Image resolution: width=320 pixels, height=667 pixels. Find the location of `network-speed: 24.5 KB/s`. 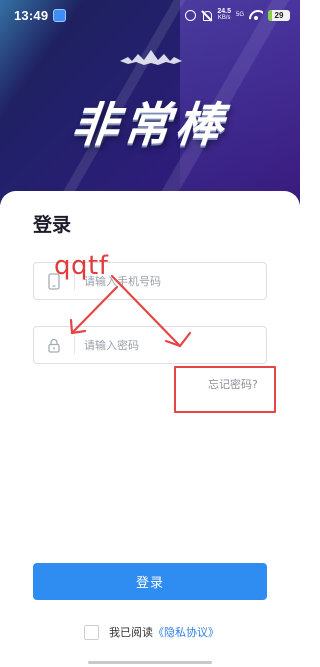

network-speed: 24.5 KB/s is located at coordinates (224, 14).